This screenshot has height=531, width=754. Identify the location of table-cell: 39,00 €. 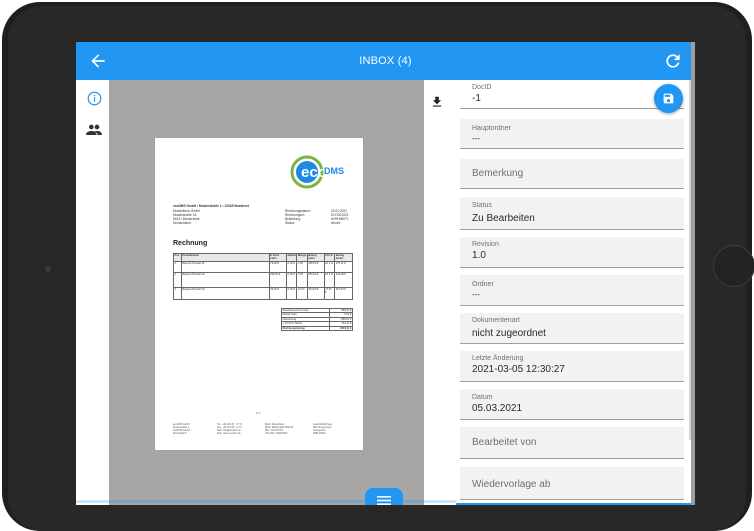
(278, 293).